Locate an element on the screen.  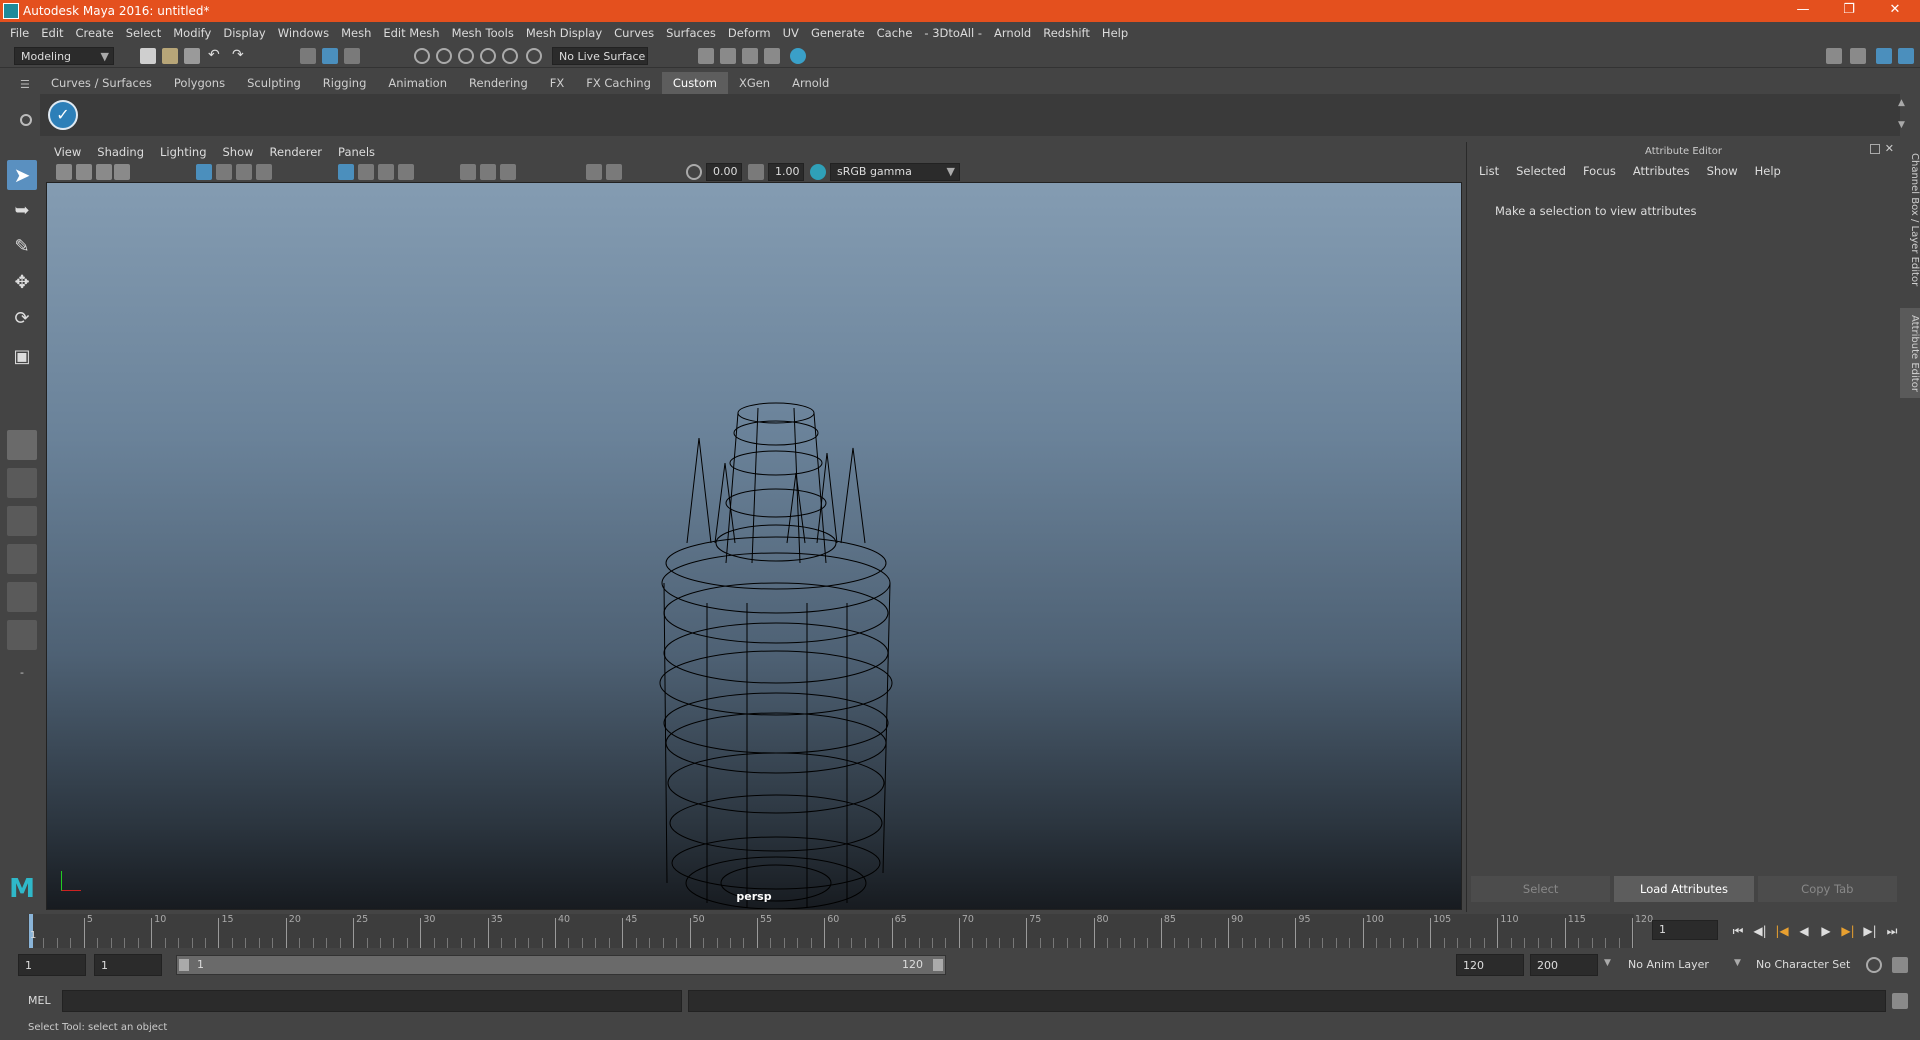
tab-rigging: Rigging is located at coordinates (345, 83).